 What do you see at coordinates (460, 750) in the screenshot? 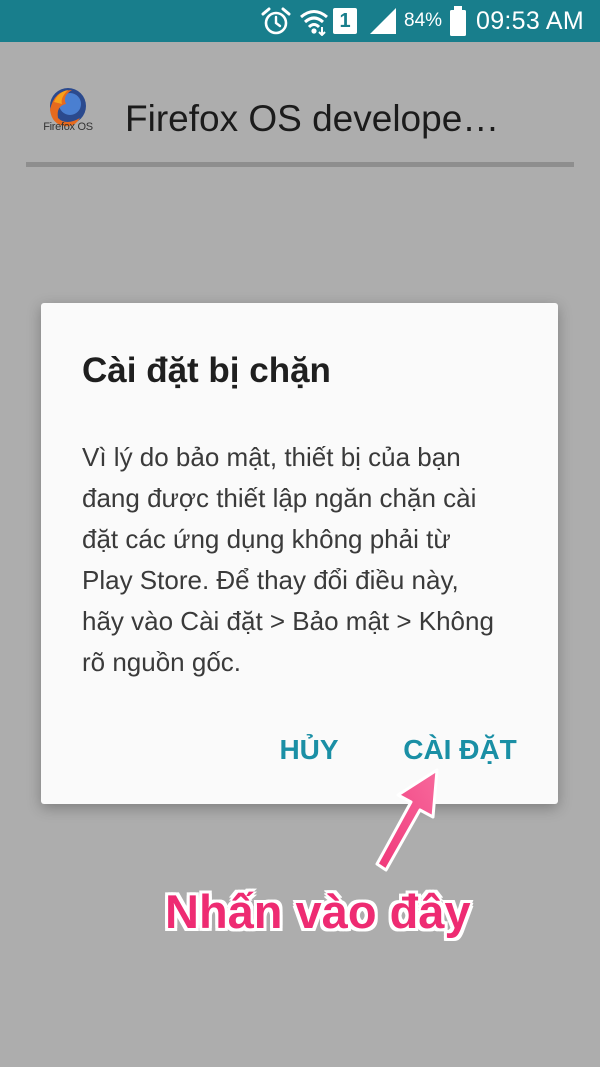
I see `settings-button: CÀI ĐẶT` at bounding box center [460, 750].